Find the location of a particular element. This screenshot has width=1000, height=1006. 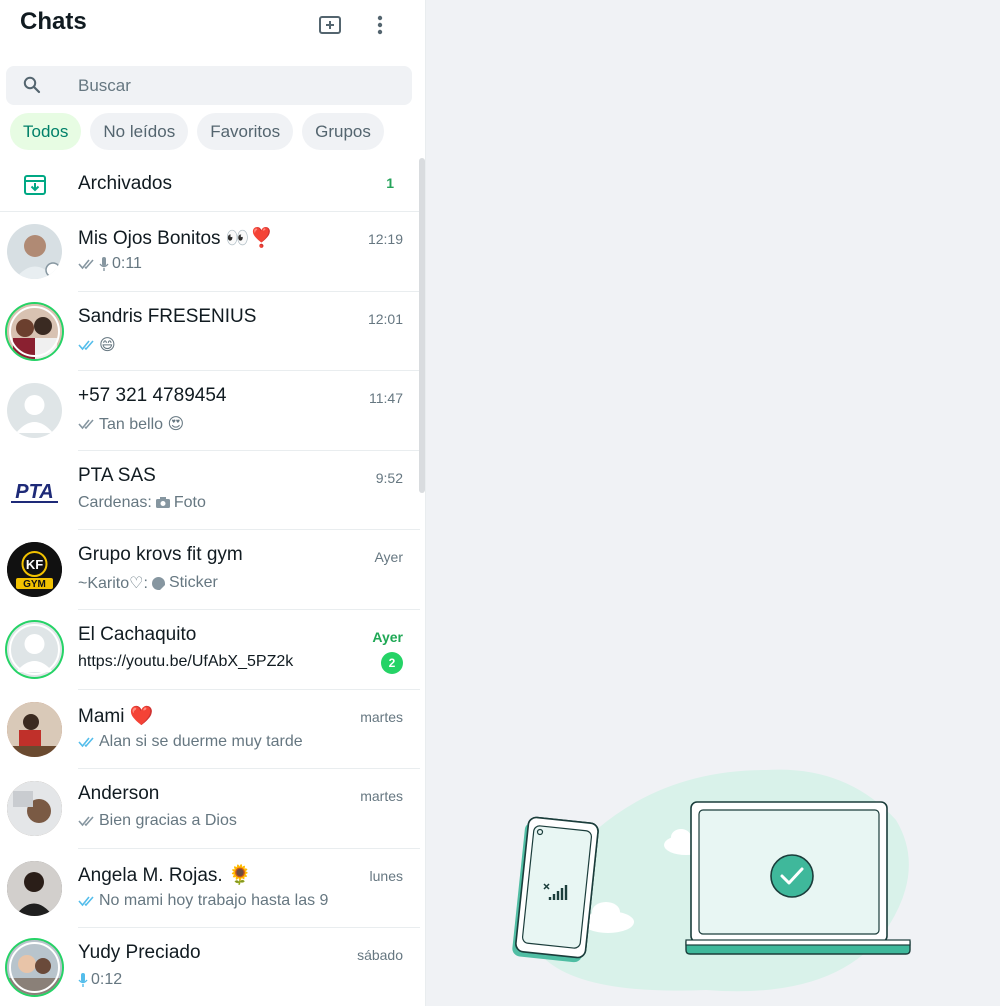

avatar: PTA is located at coordinates (34, 490).